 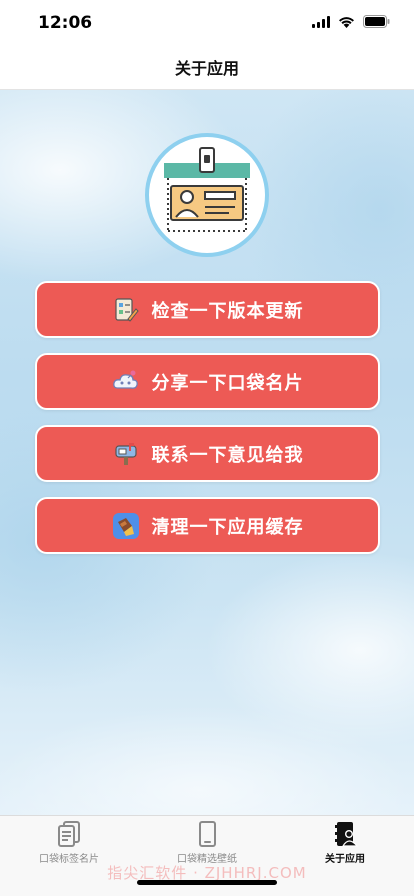 I want to click on profile-card-icon, so click(x=347, y=834).